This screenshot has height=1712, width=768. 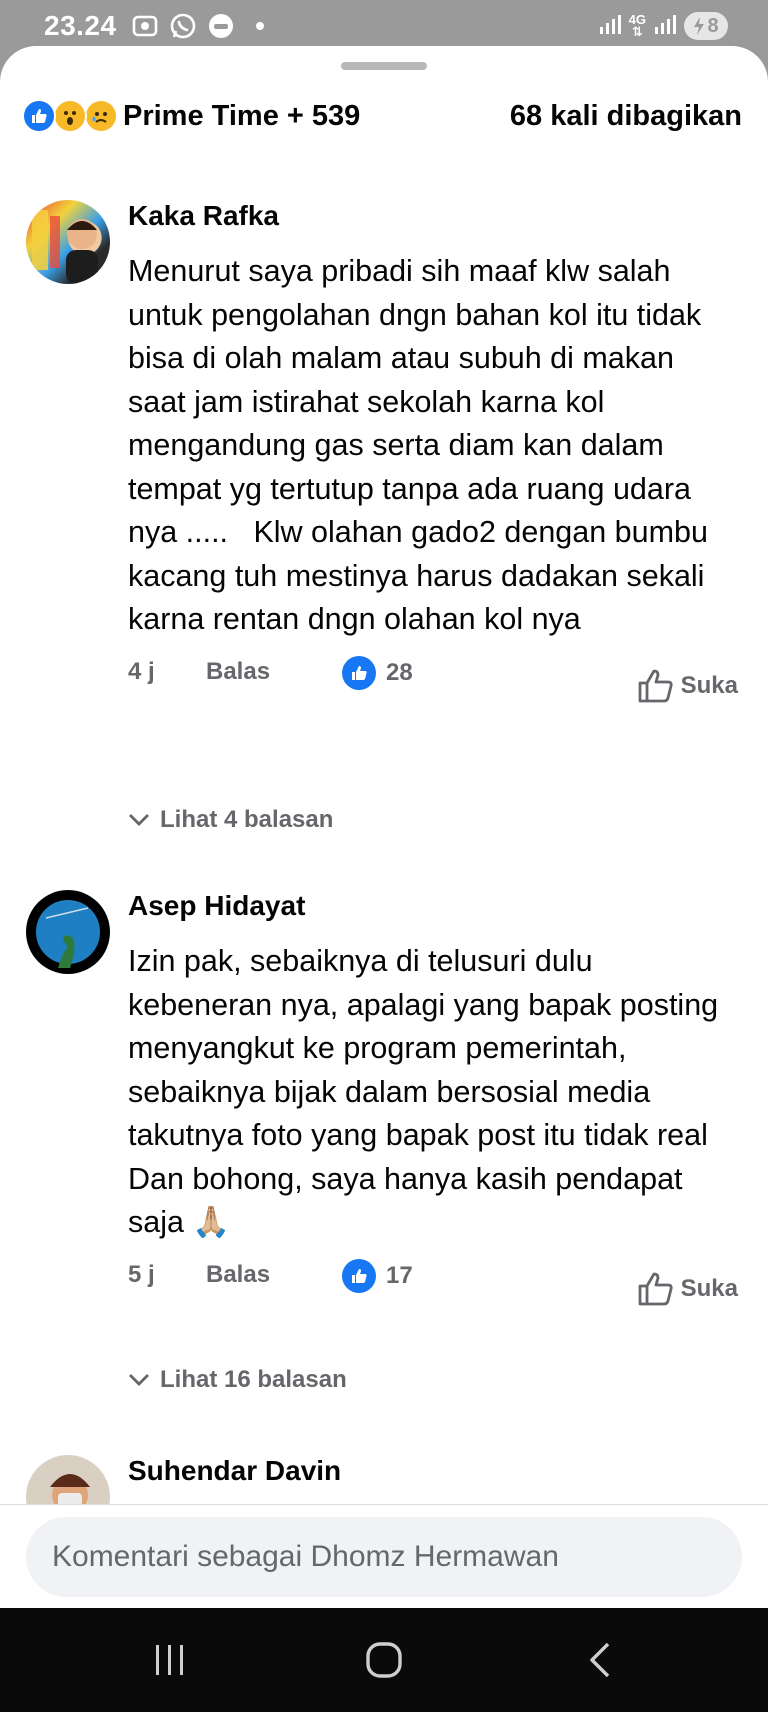 What do you see at coordinates (183, 26) in the screenshot?
I see `whatsapp-icon` at bounding box center [183, 26].